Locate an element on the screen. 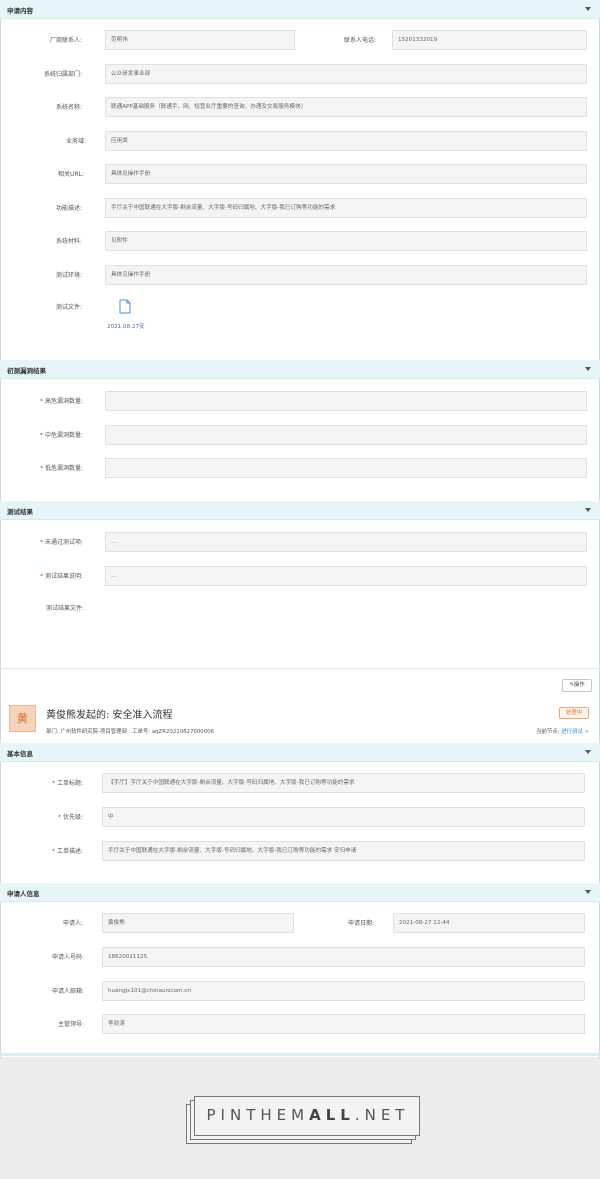  applicant-name-field: 黄俊熊 is located at coordinates (198, 923).